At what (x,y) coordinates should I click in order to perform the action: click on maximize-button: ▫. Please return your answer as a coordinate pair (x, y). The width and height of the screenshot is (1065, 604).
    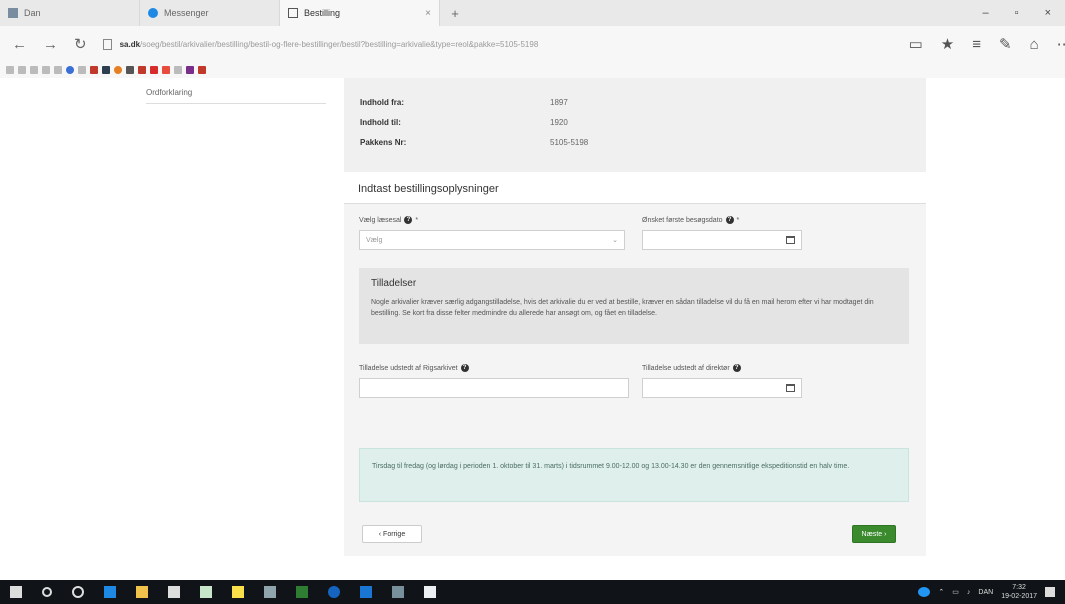
    Looking at the image, I should click on (1017, 13).